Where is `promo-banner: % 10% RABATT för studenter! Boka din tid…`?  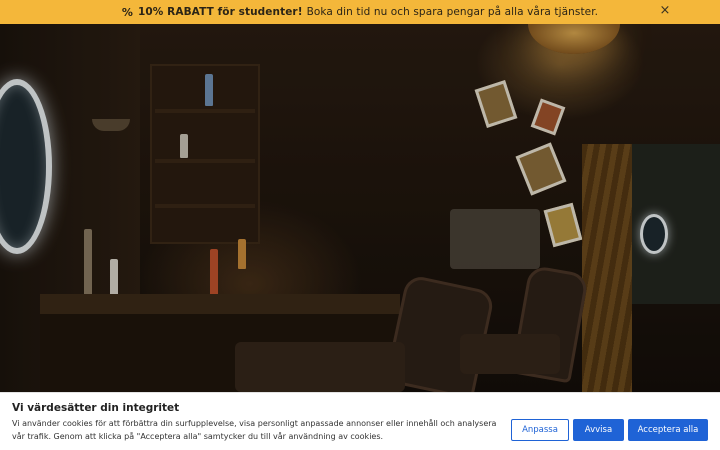
promo-banner: % 10% RABATT för studenter! Boka din tid… is located at coordinates (360, 12).